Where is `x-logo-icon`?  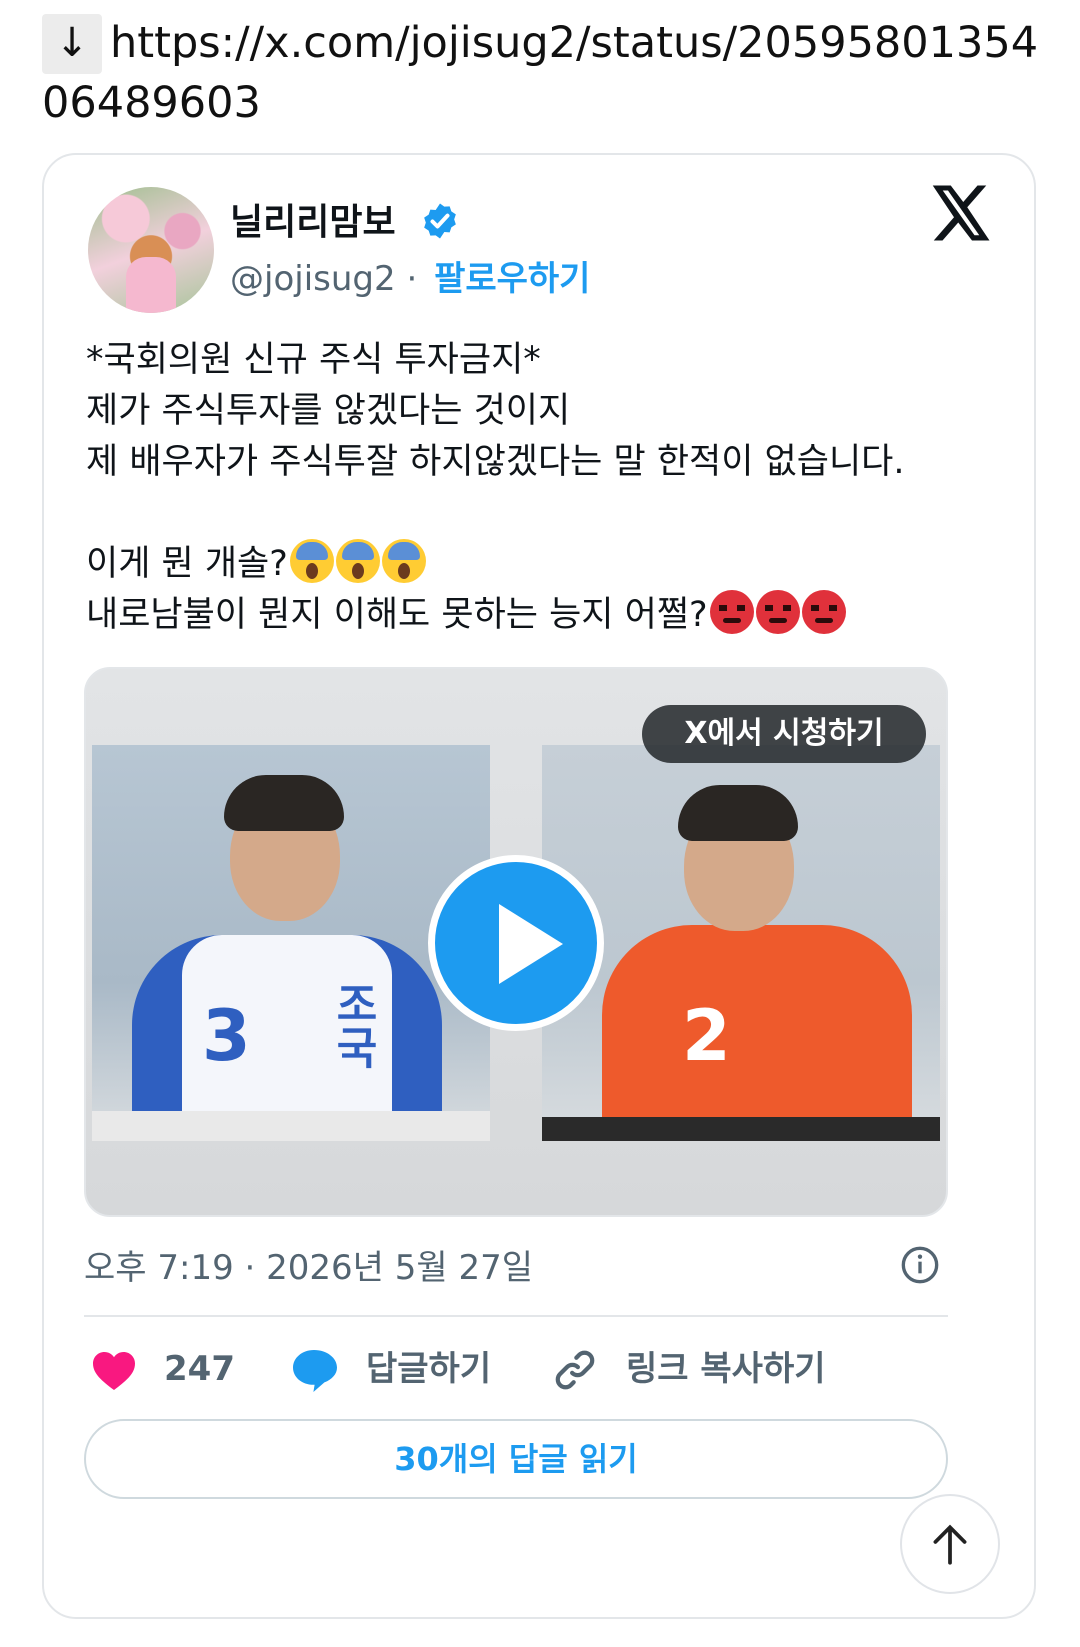
x-logo-icon is located at coordinates (962, 213).